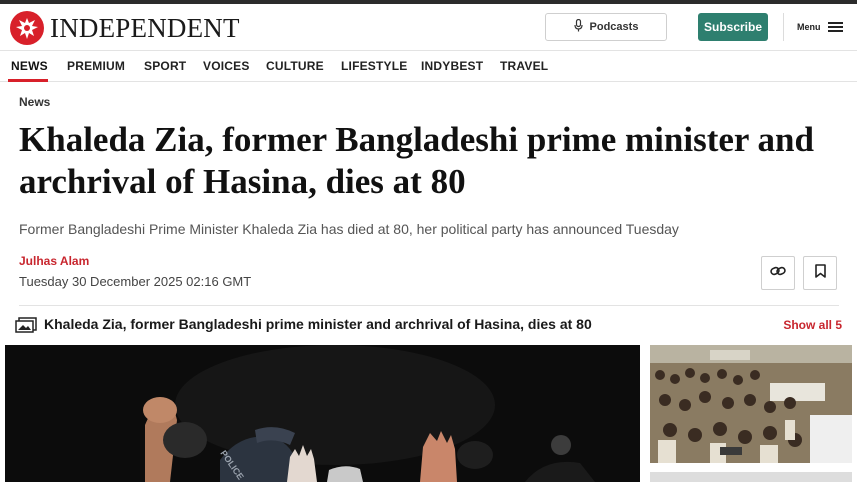 This screenshot has height=482, width=857. I want to click on bookmark-icon, so click(820, 273).